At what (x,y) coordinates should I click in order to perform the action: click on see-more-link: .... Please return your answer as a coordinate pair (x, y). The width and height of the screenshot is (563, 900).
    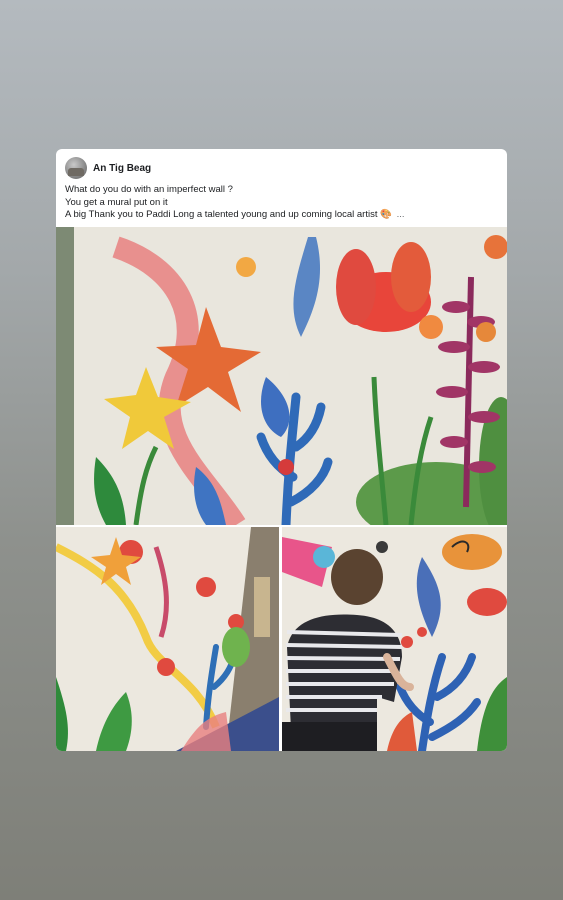
    Looking at the image, I should click on (401, 214).